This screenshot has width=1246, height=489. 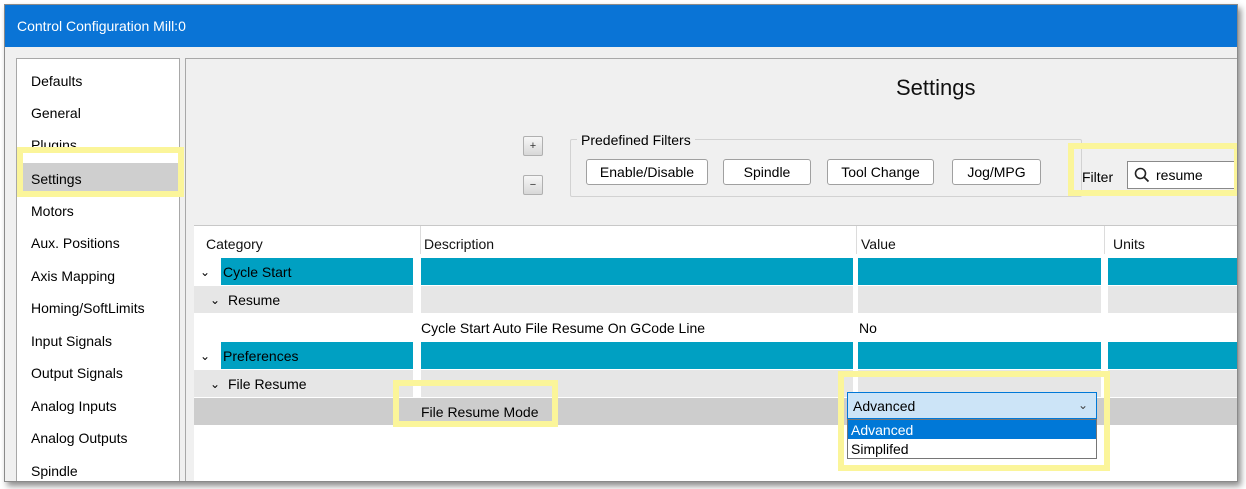 What do you see at coordinates (1129, 244) in the screenshot?
I see `column-header-units: Units` at bounding box center [1129, 244].